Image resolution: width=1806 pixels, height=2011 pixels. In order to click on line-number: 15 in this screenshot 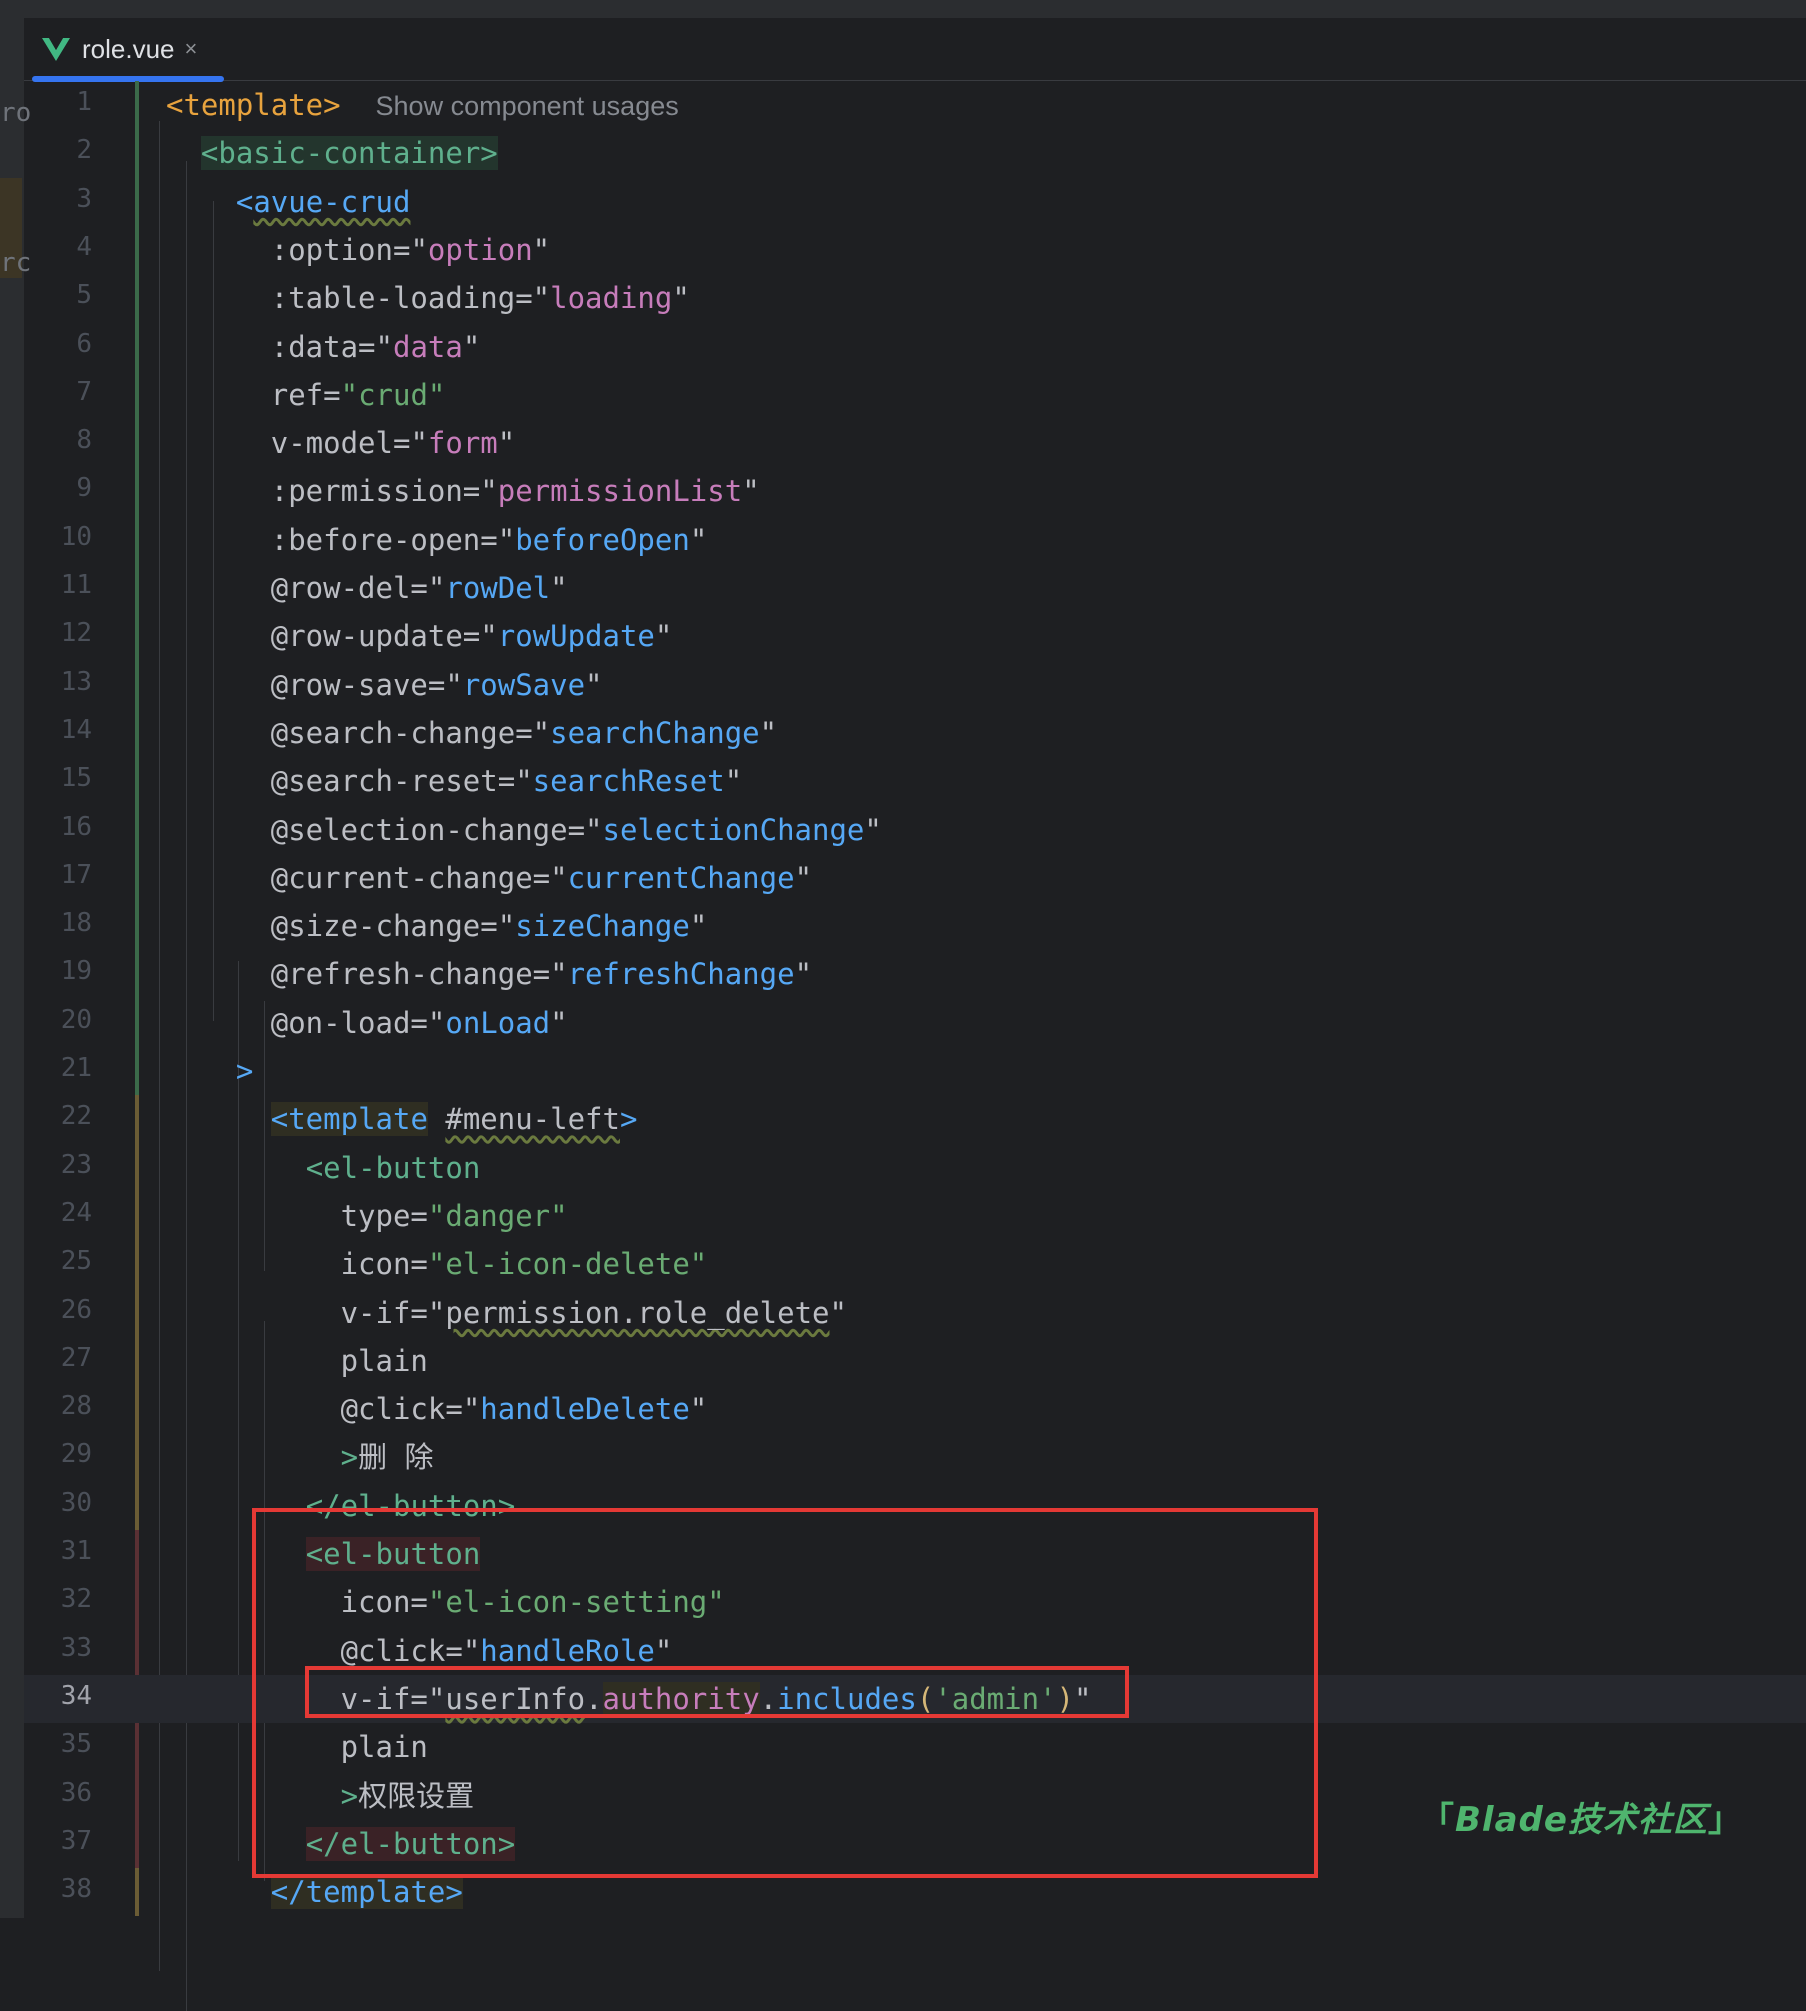, I will do `click(58, 778)`.